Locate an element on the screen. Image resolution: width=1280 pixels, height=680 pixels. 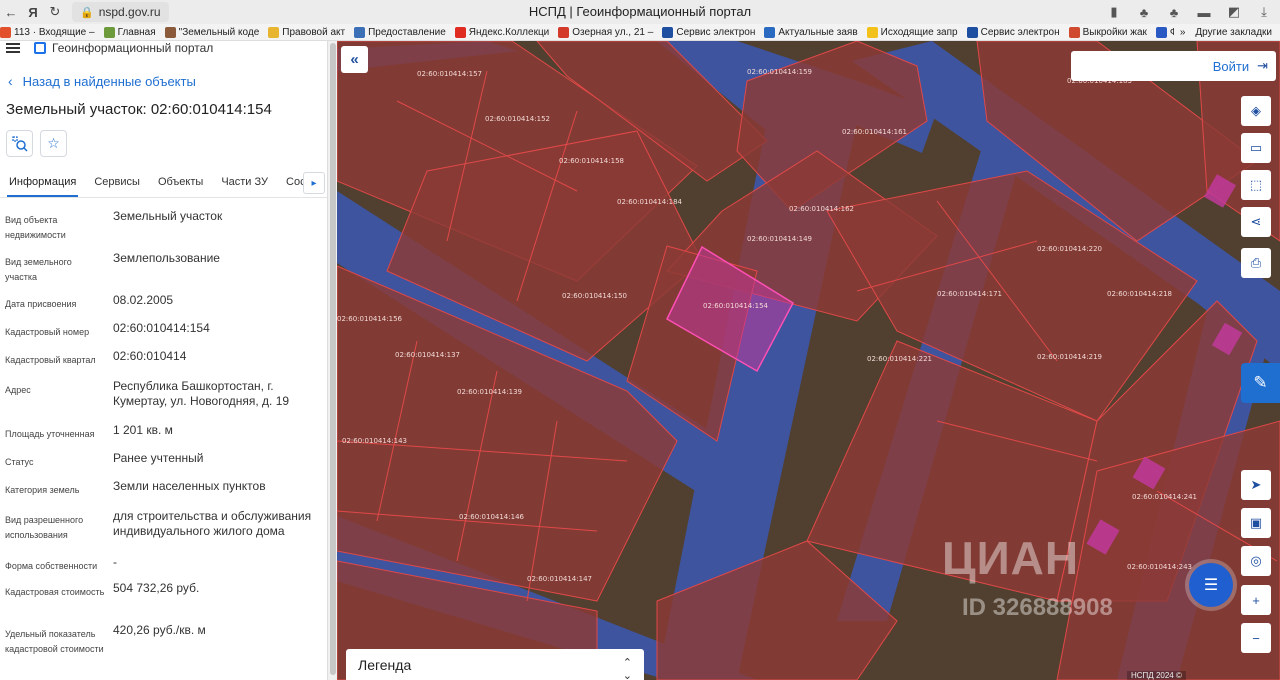
detail-label: Вид разрешенного использования is located at coordinates (44, 527).